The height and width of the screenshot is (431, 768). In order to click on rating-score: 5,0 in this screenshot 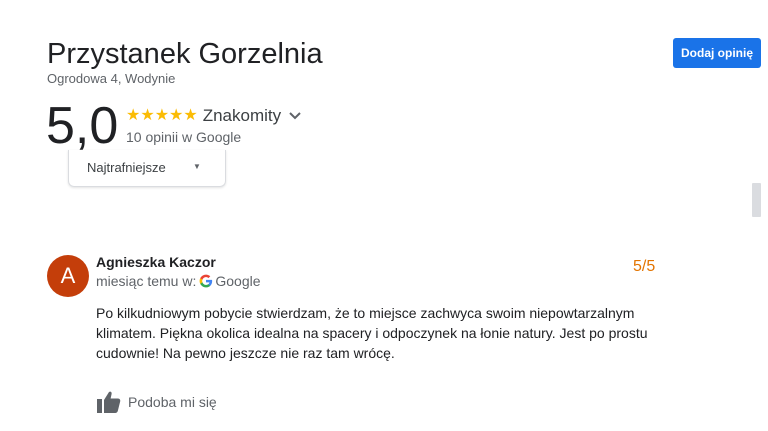, I will do `click(82, 126)`.